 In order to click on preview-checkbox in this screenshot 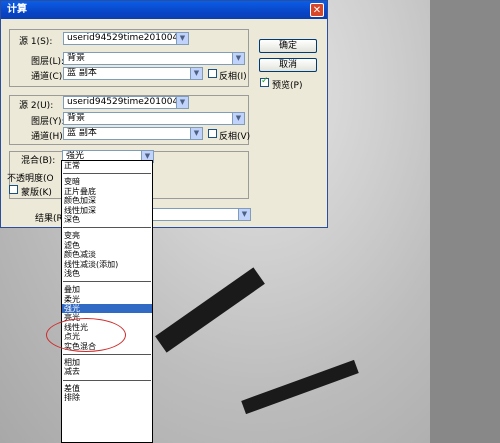, I will do `click(264, 81)`.